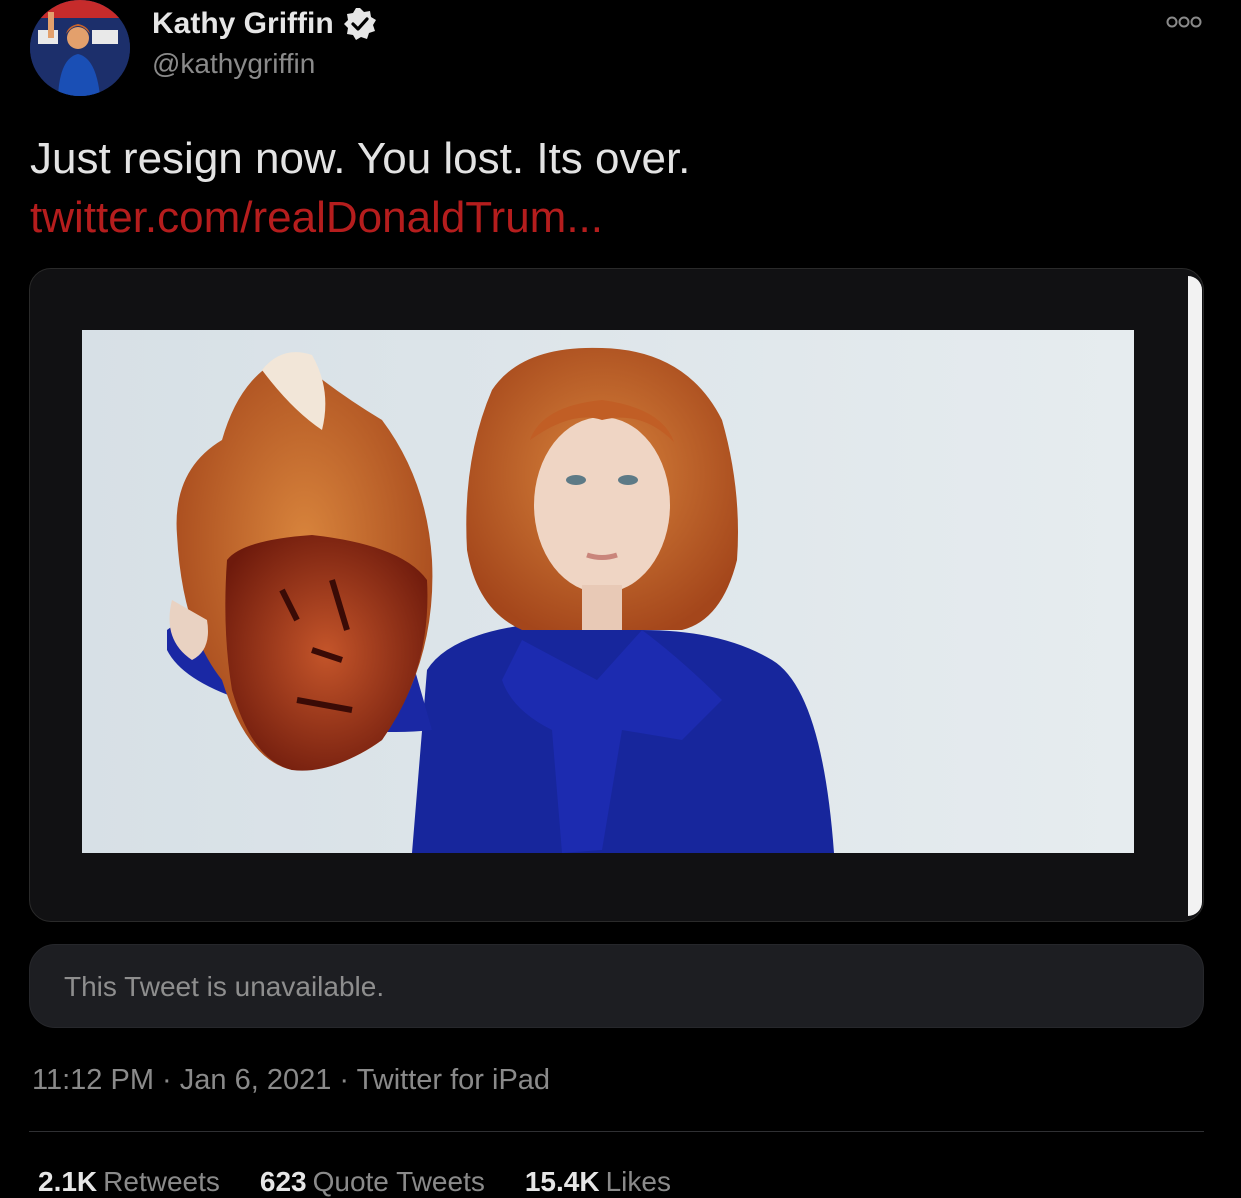  What do you see at coordinates (398, 1181) in the screenshot?
I see `stat-label: Quote Tweets` at bounding box center [398, 1181].